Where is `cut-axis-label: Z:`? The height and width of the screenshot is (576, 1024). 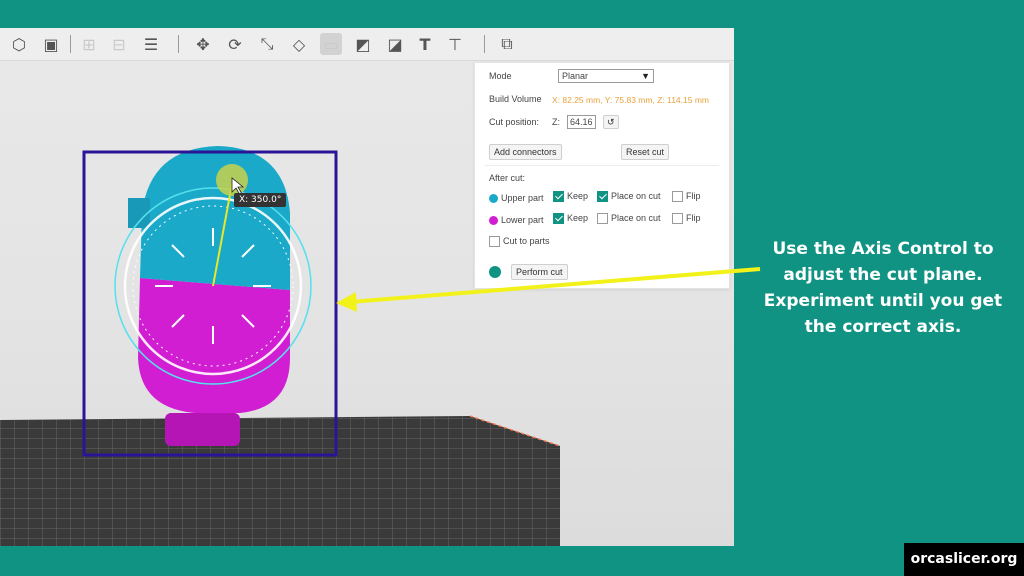
cut-axis-label: Z: is located at coordinates (556, 122).